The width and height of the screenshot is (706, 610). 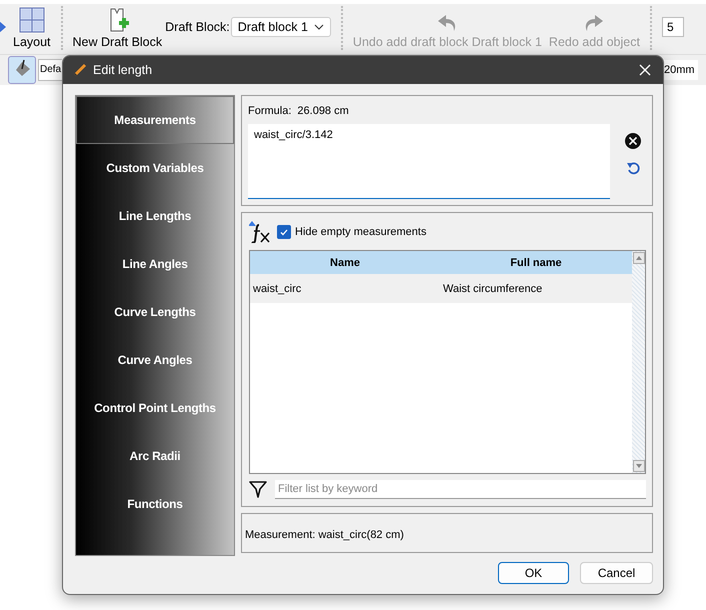 What do you see at coordinates (155, 312) in the screenshot?
I see `sidebar-item: Curve Lengths` at bounding box center [155, 312].